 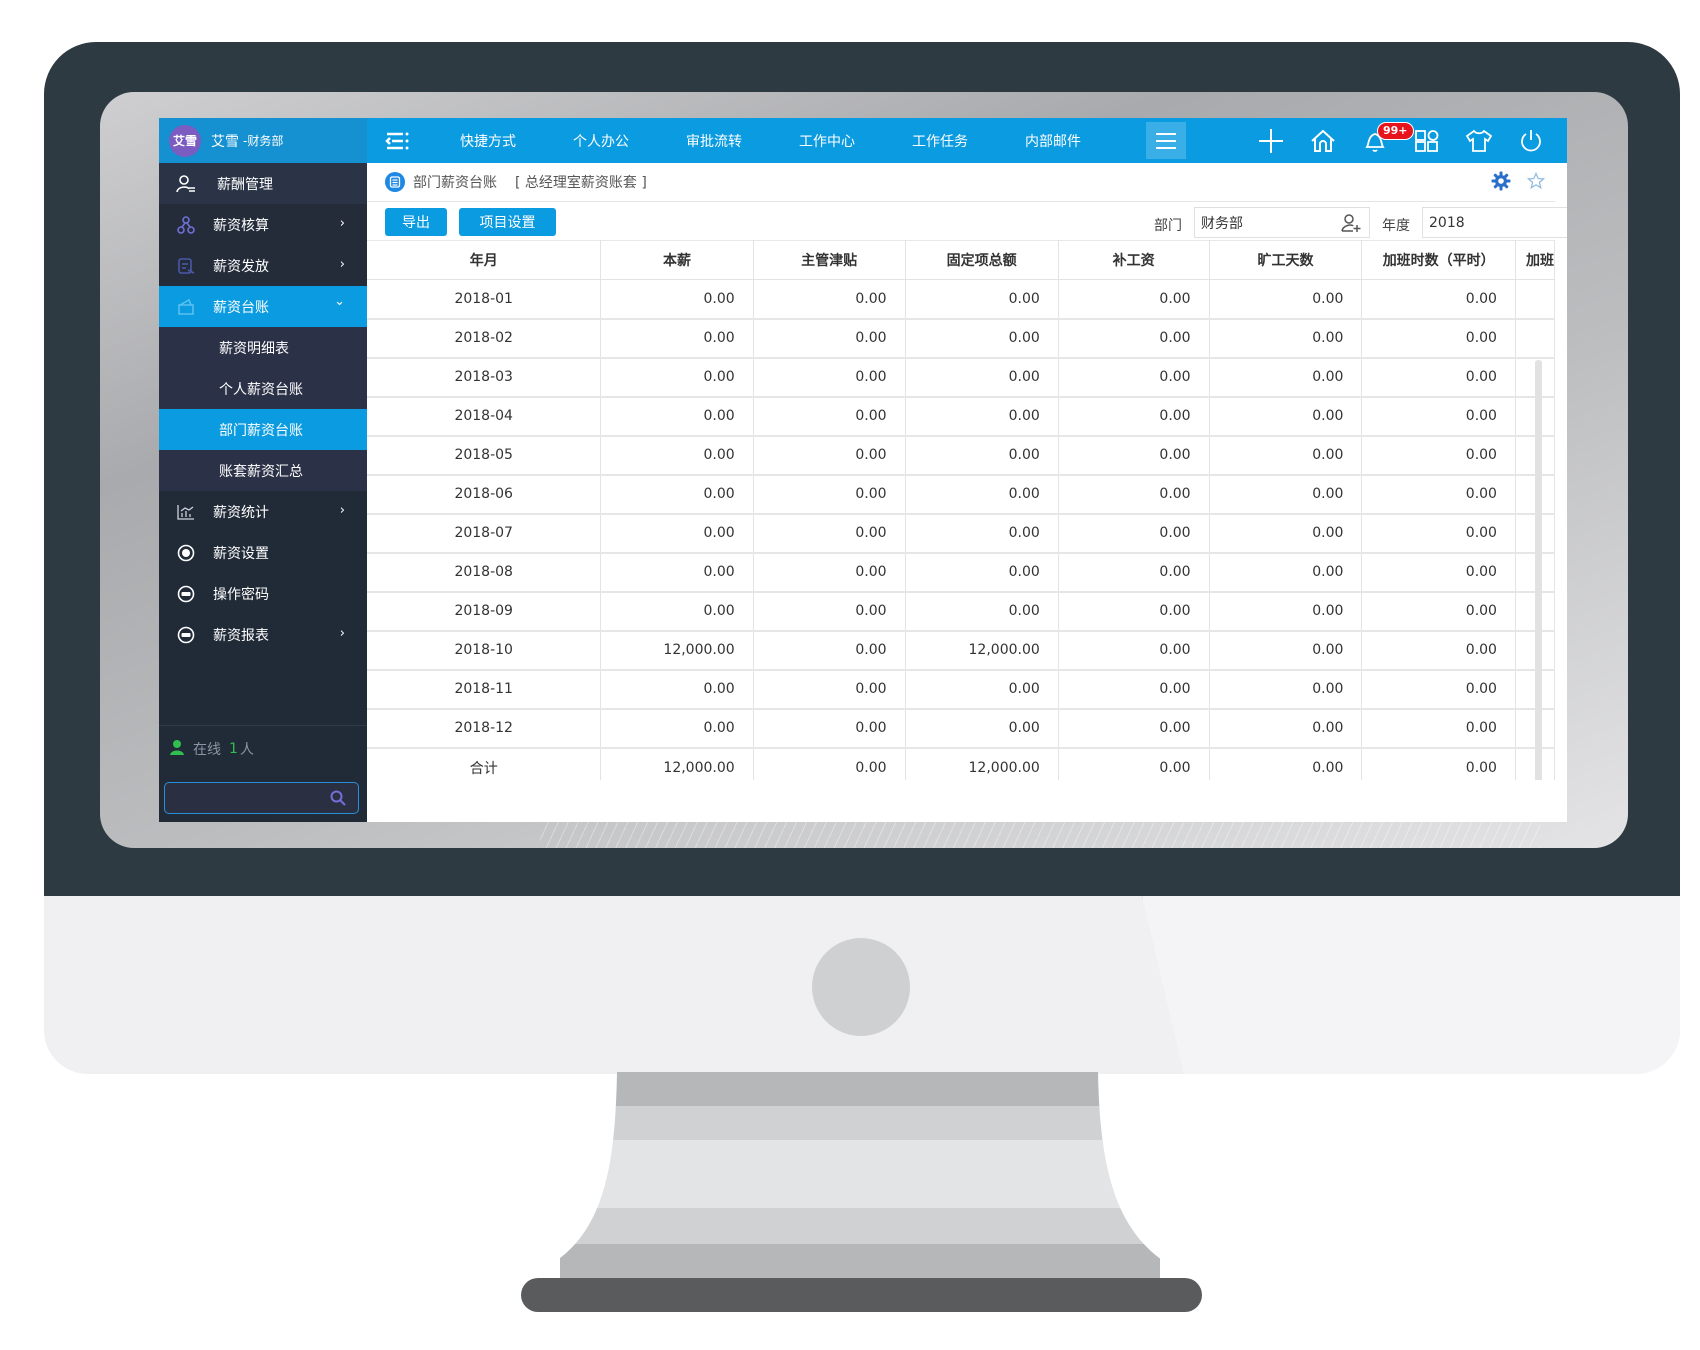 I want to click on nav-internal-mail: 内部邮件, so click(x=1065, y=141).